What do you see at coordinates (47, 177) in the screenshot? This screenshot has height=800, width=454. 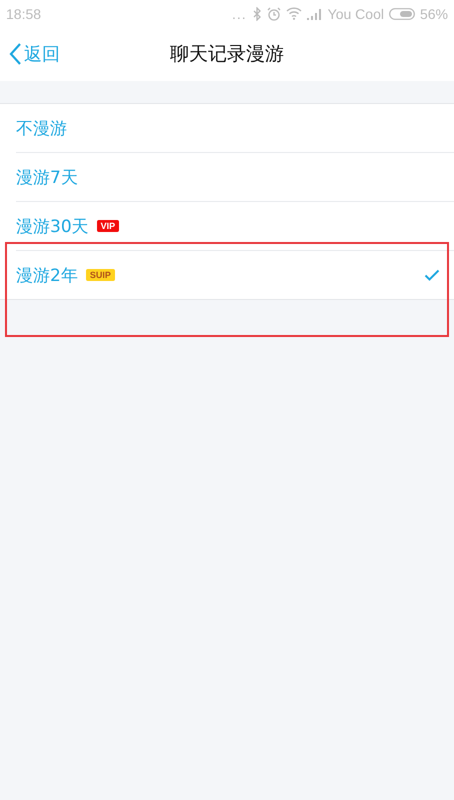 I see `option-label: 漫游7天` at bounding box center [47, 177].